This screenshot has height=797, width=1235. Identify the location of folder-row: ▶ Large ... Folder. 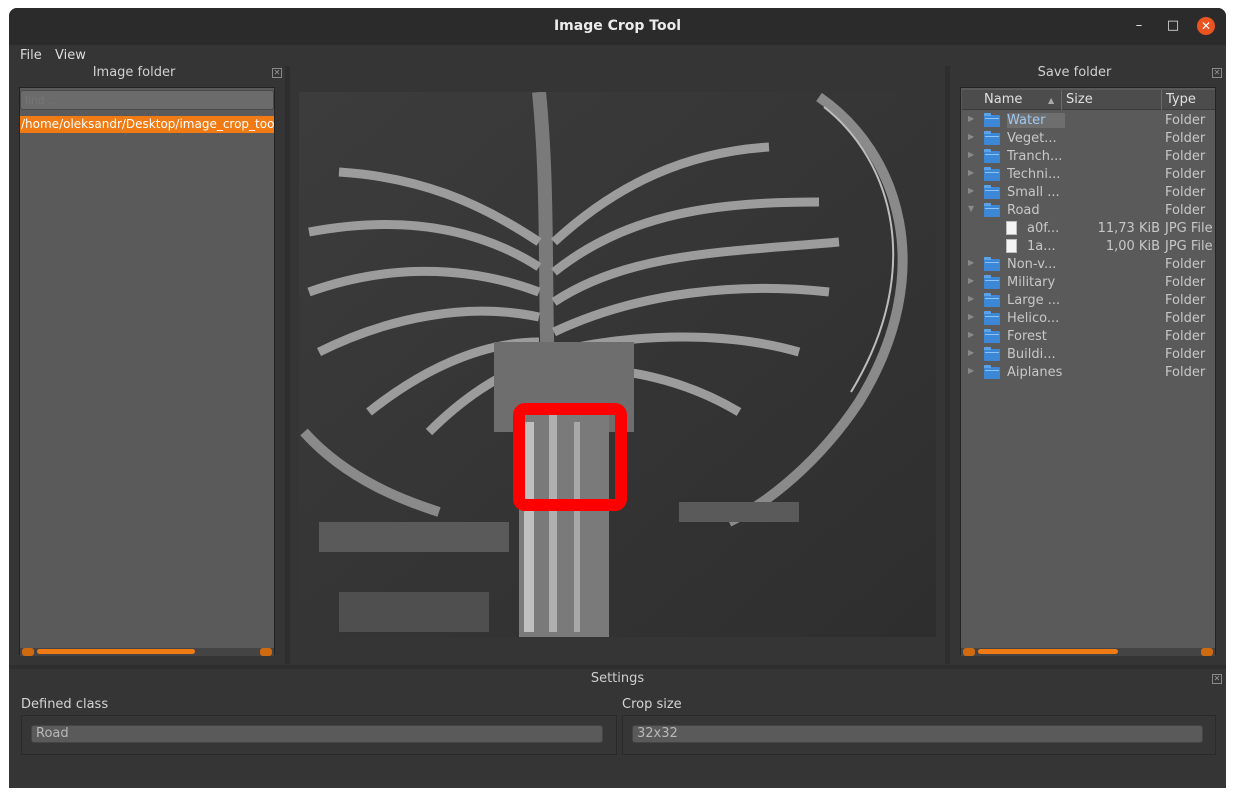
(1088, 301).